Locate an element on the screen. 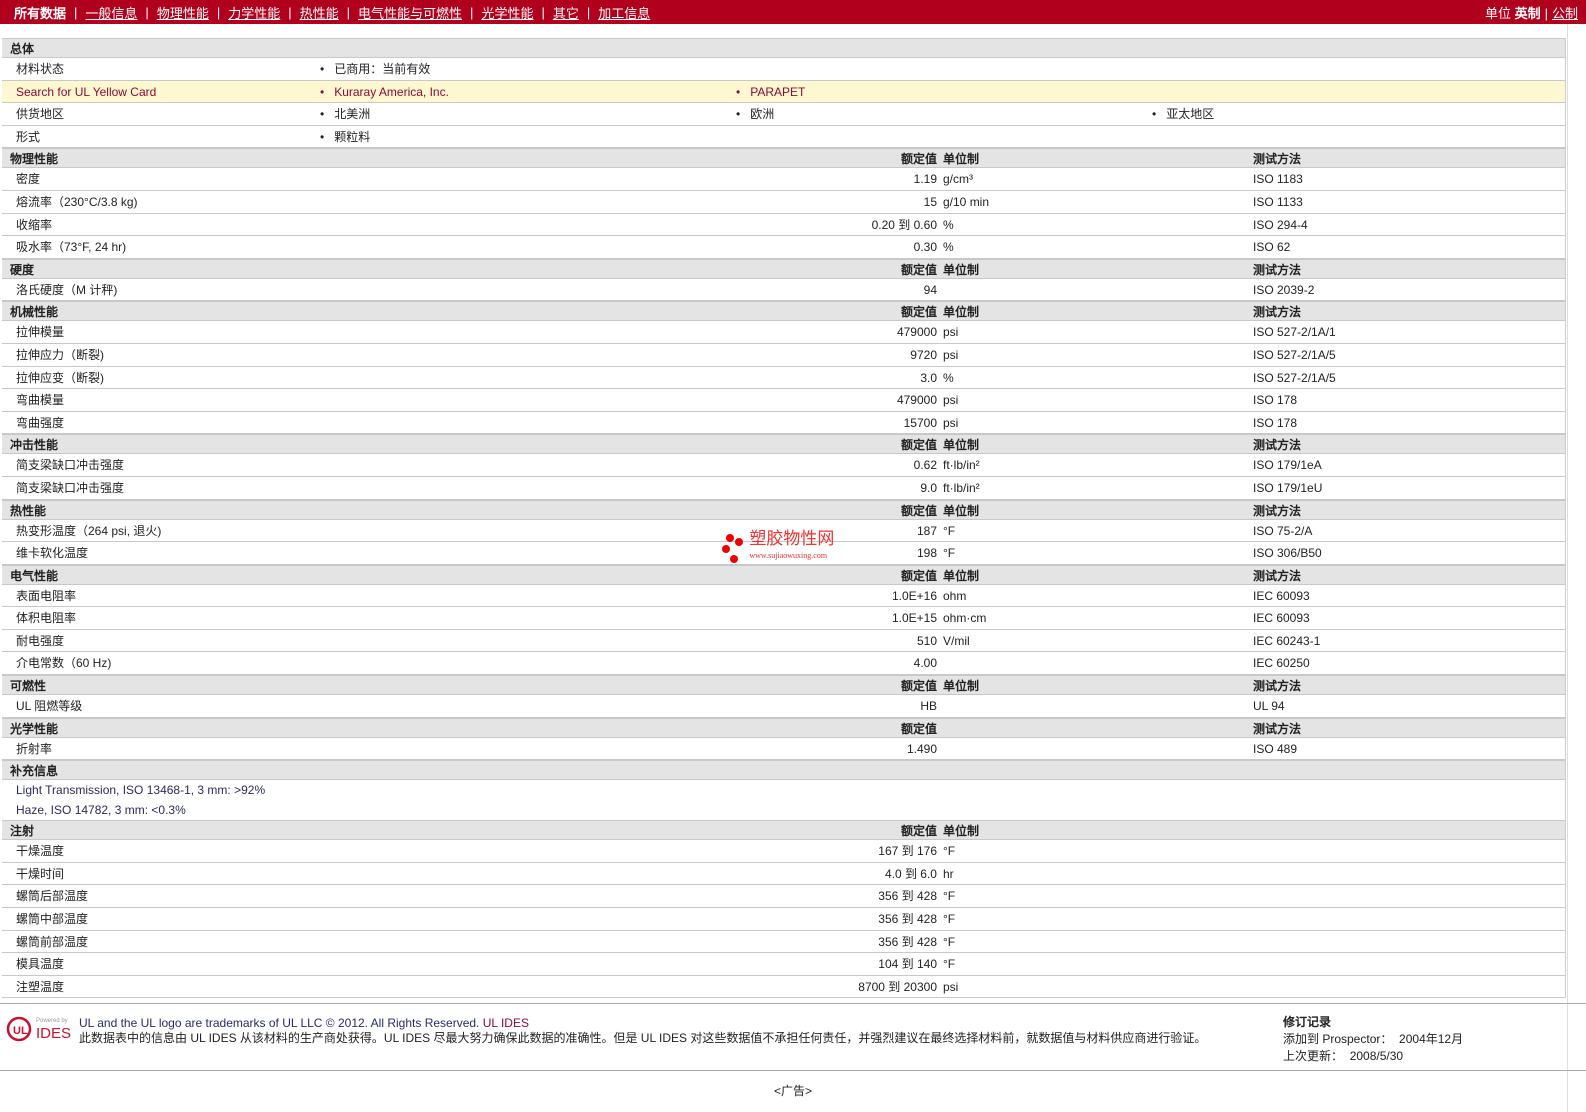 This screenshot has height=1112, width=1586. table-row: 熔流率（230°C/3.8 kg) 15 g/10 min ISO 1133 is located at coordinates (783, 202).